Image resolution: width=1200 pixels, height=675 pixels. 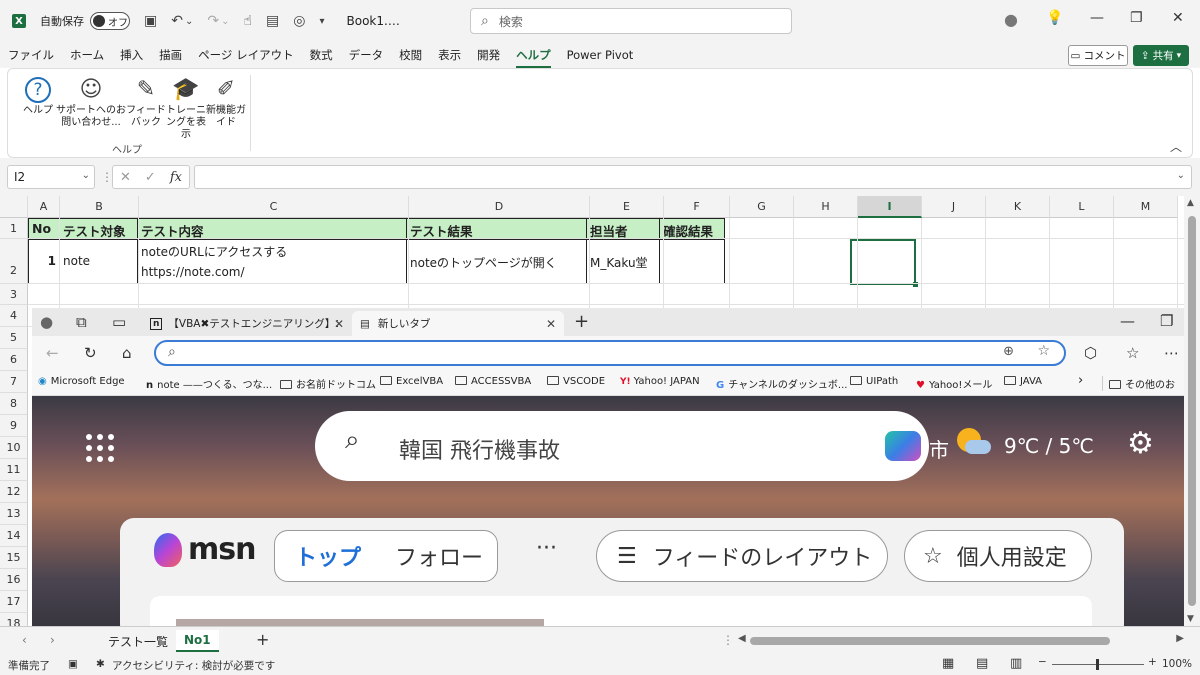 What do you see at coordinates (742, 638) in the screenshot?
I see `scroll-left-icon: ◀` at bounding box center [742, 638].